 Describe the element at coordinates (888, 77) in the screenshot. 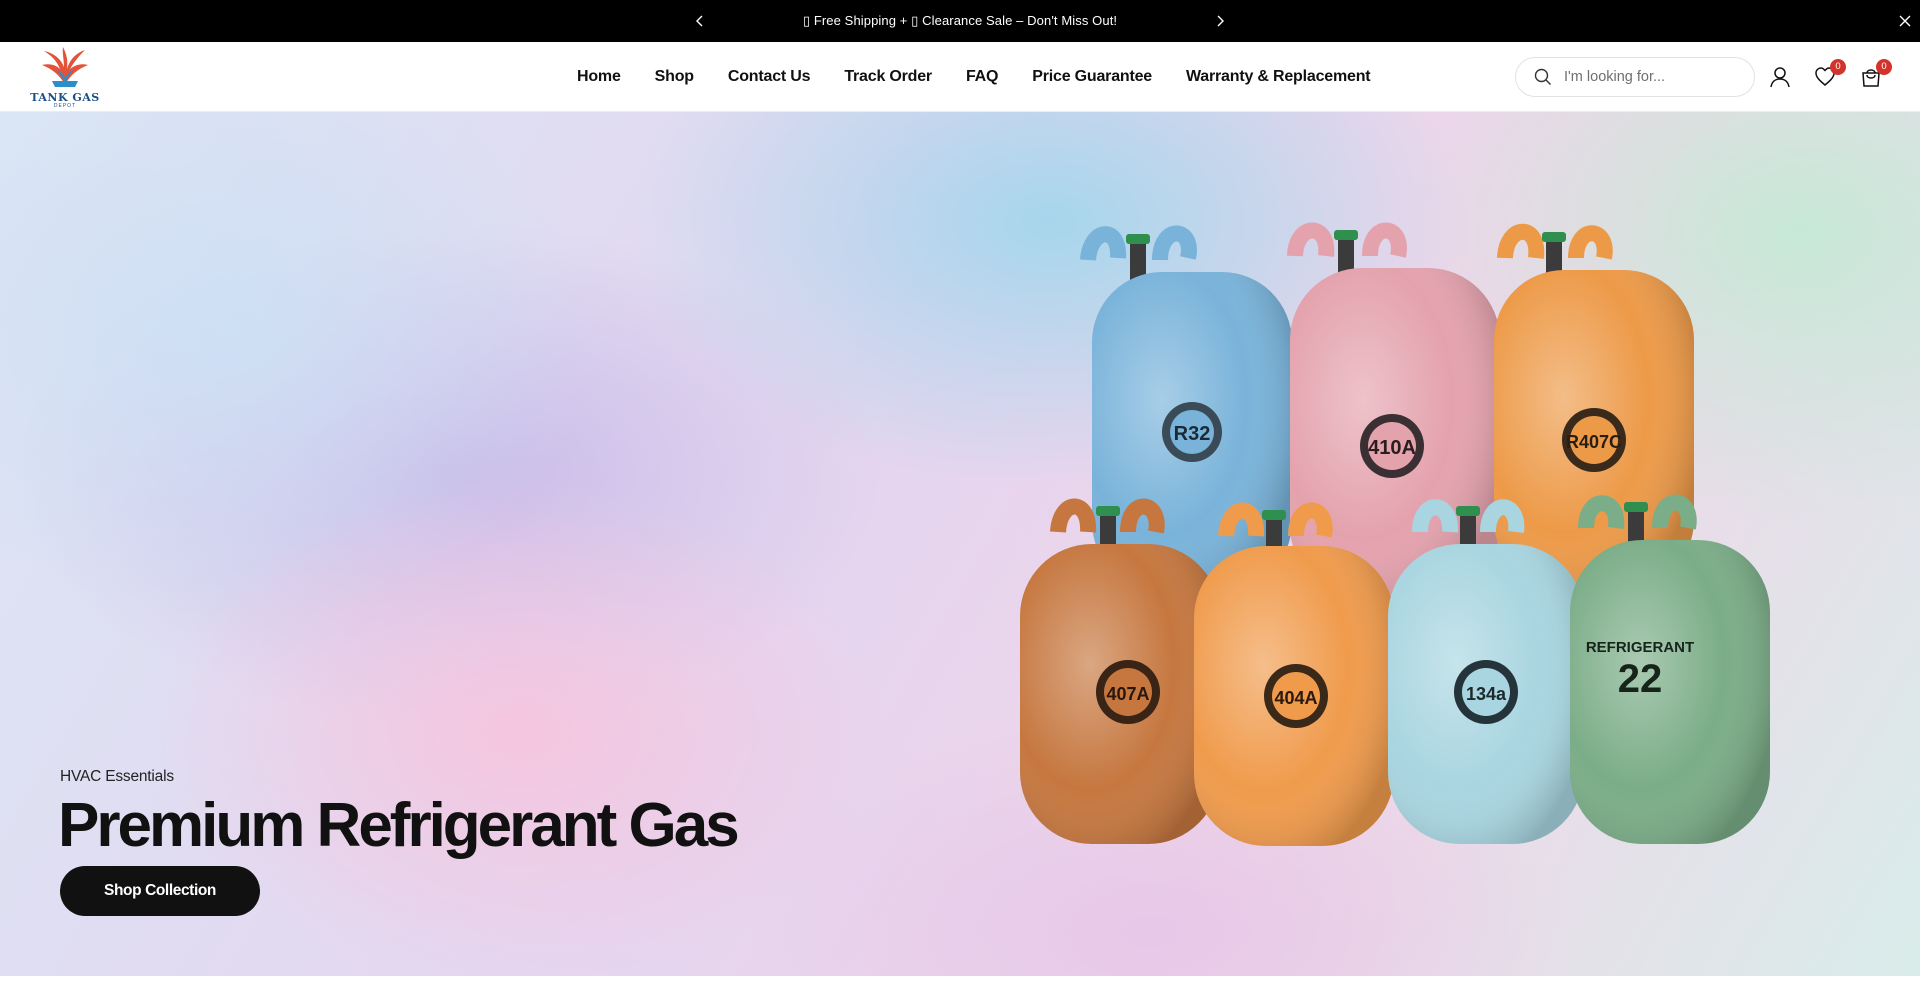

I see `nav-track-order: Track Order` at that location.